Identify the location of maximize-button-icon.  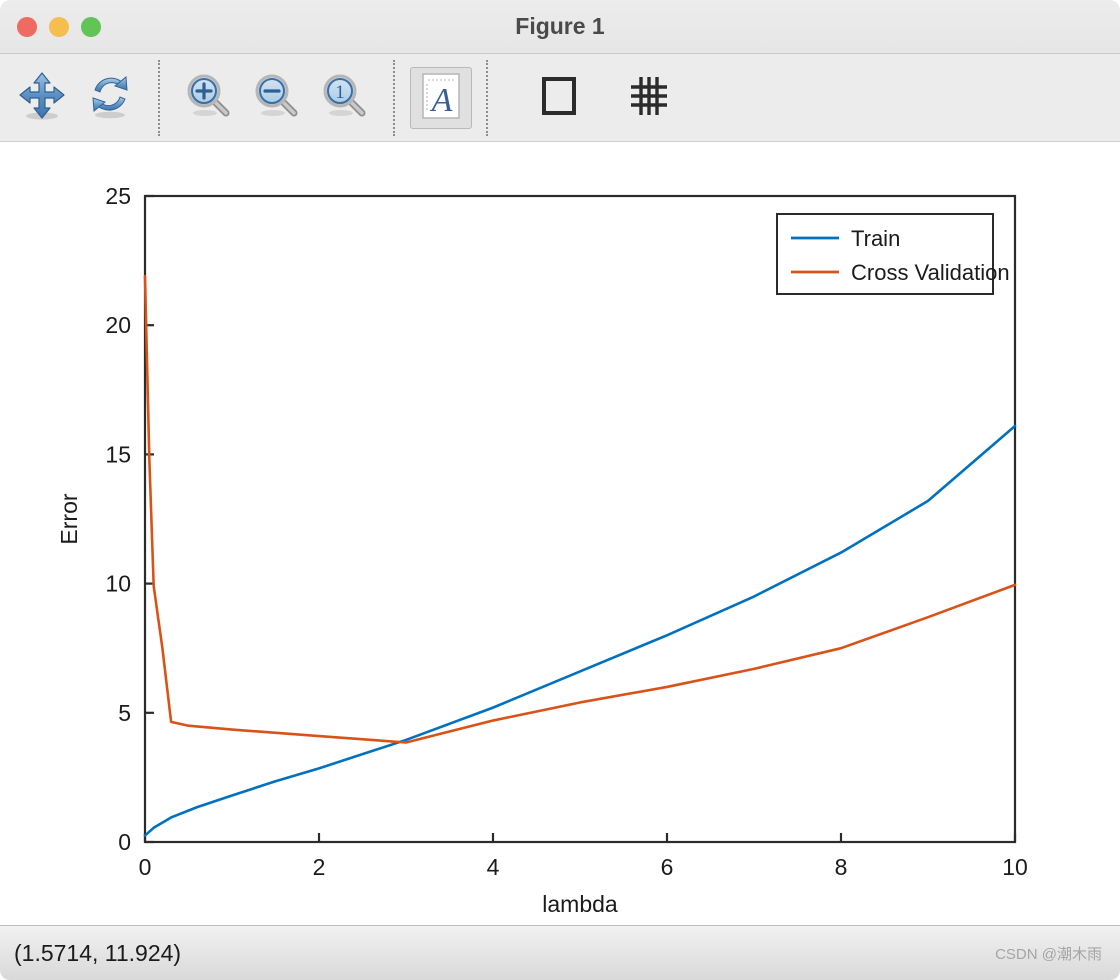
(91, 26).